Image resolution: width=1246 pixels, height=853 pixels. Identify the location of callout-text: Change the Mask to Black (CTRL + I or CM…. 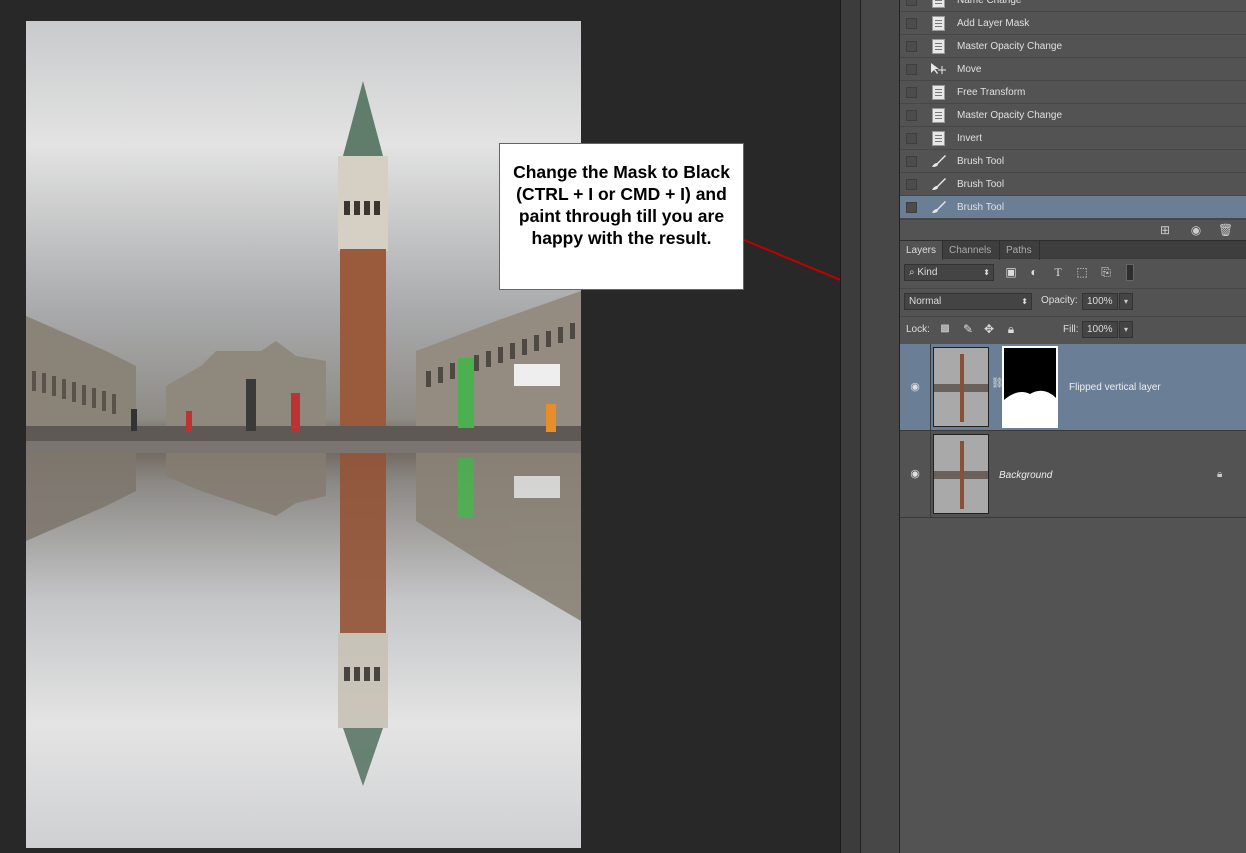
(621, 205).